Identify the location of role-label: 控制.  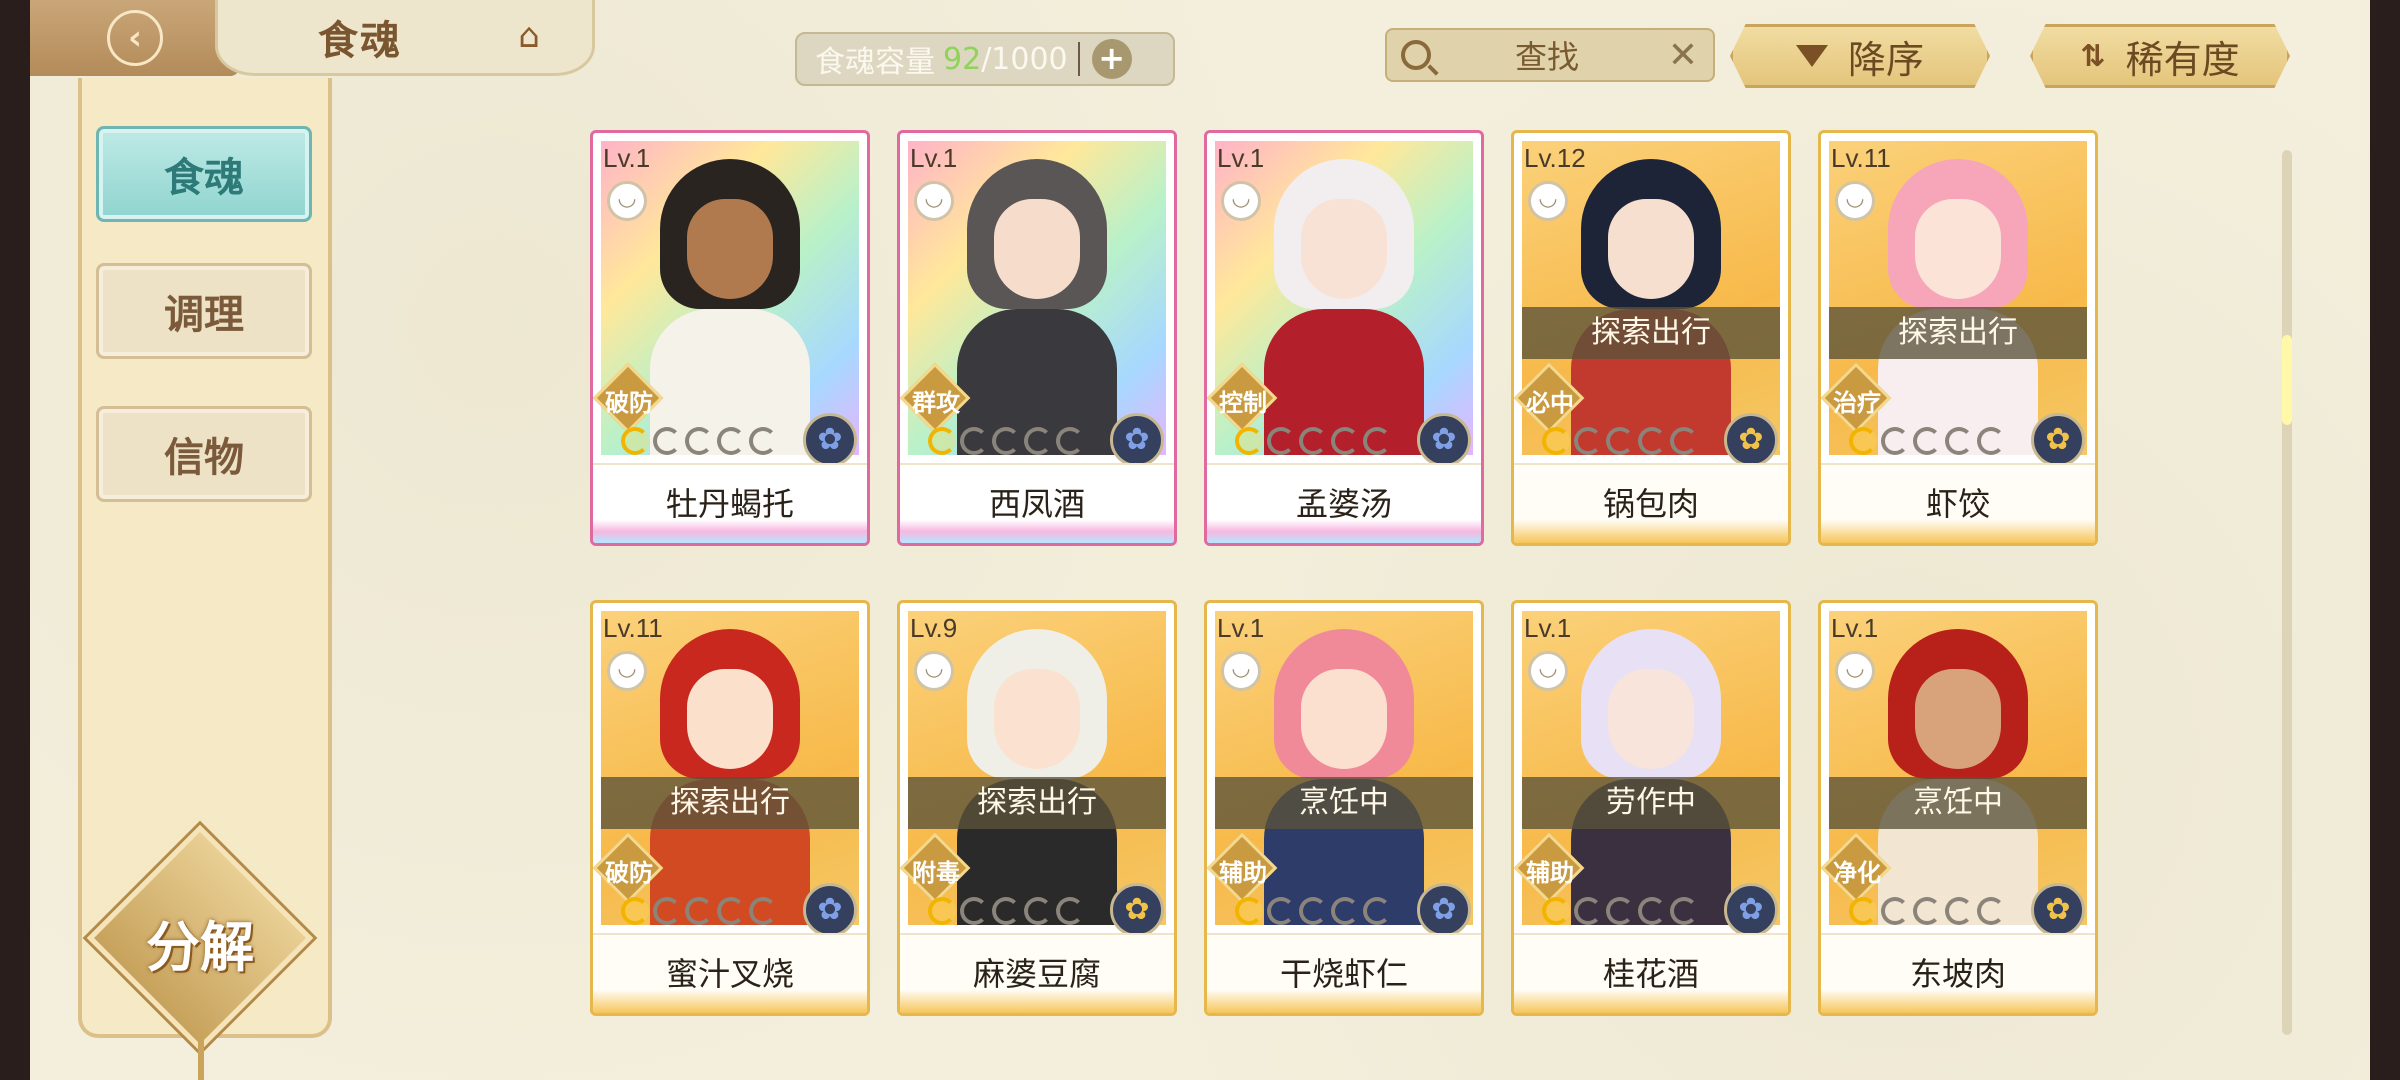
(1243, 403).